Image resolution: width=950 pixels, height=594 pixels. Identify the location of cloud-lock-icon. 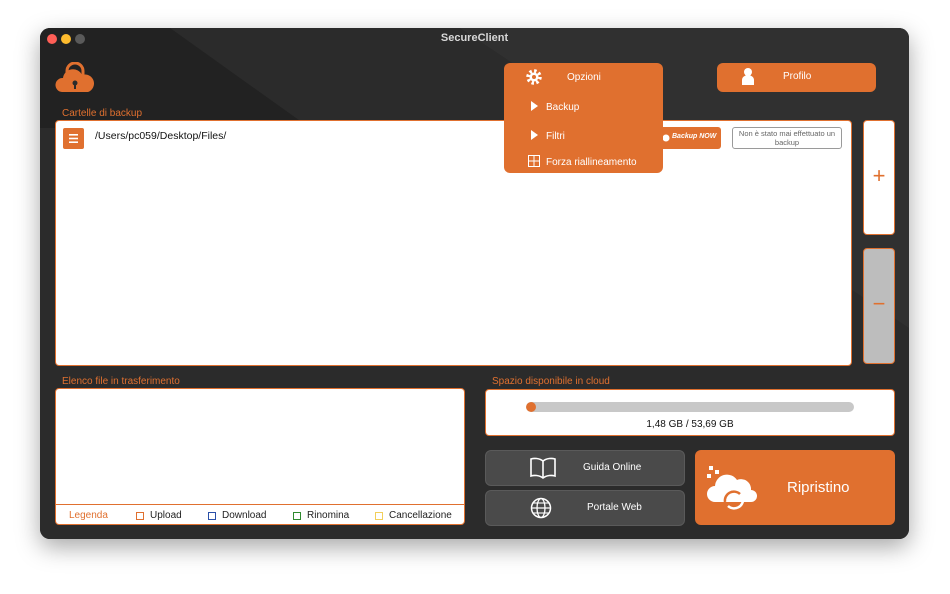
(75, 76).